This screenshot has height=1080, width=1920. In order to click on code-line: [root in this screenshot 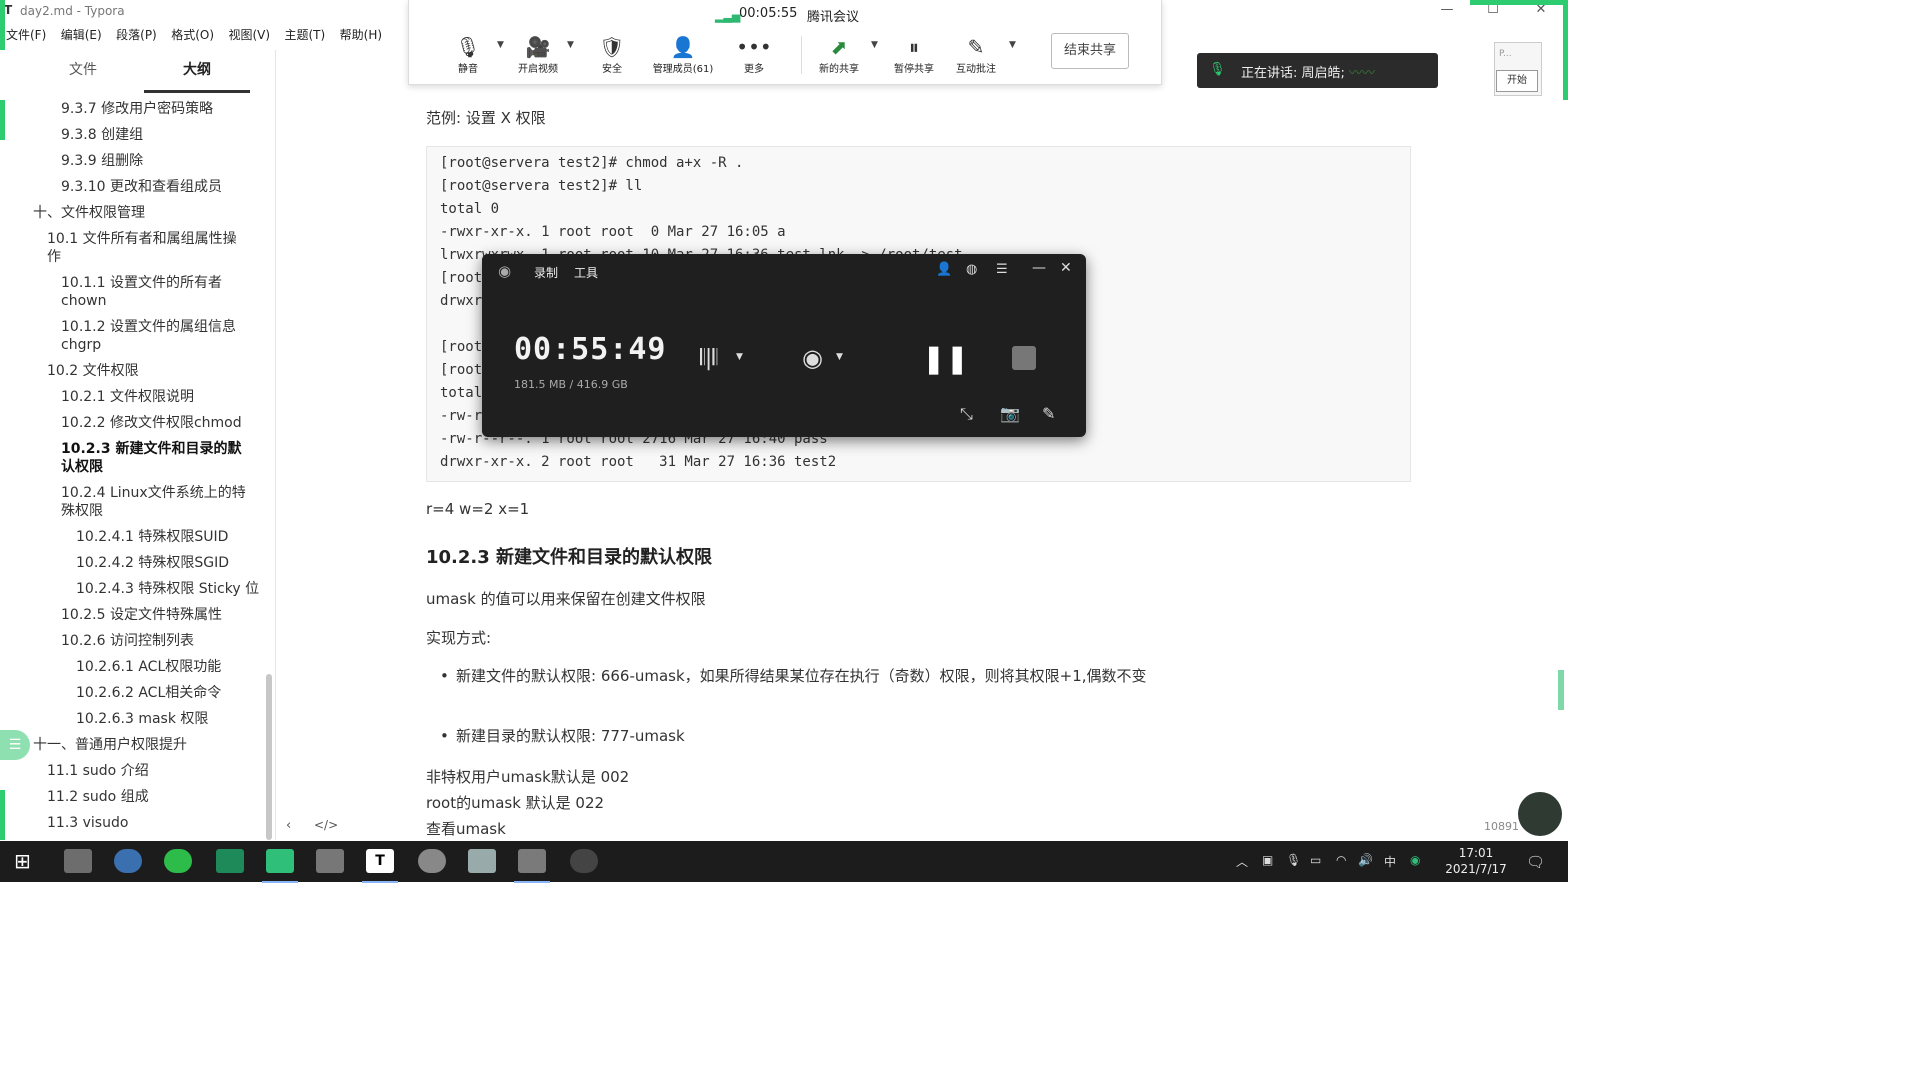, I will do `click(461, 347)`.